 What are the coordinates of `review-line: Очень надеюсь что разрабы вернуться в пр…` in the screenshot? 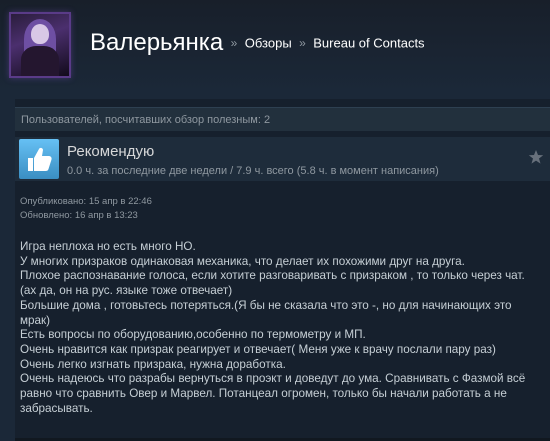 It's located at (273, 379).